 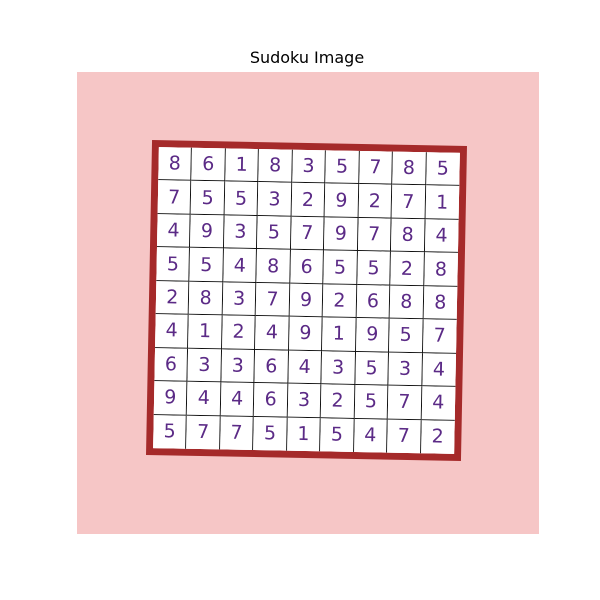 What do you see at coordinates (341, 200) in the screenshot?
I see `sudoku-cell-r2-c6: 9` at bounding box center [341, 200].